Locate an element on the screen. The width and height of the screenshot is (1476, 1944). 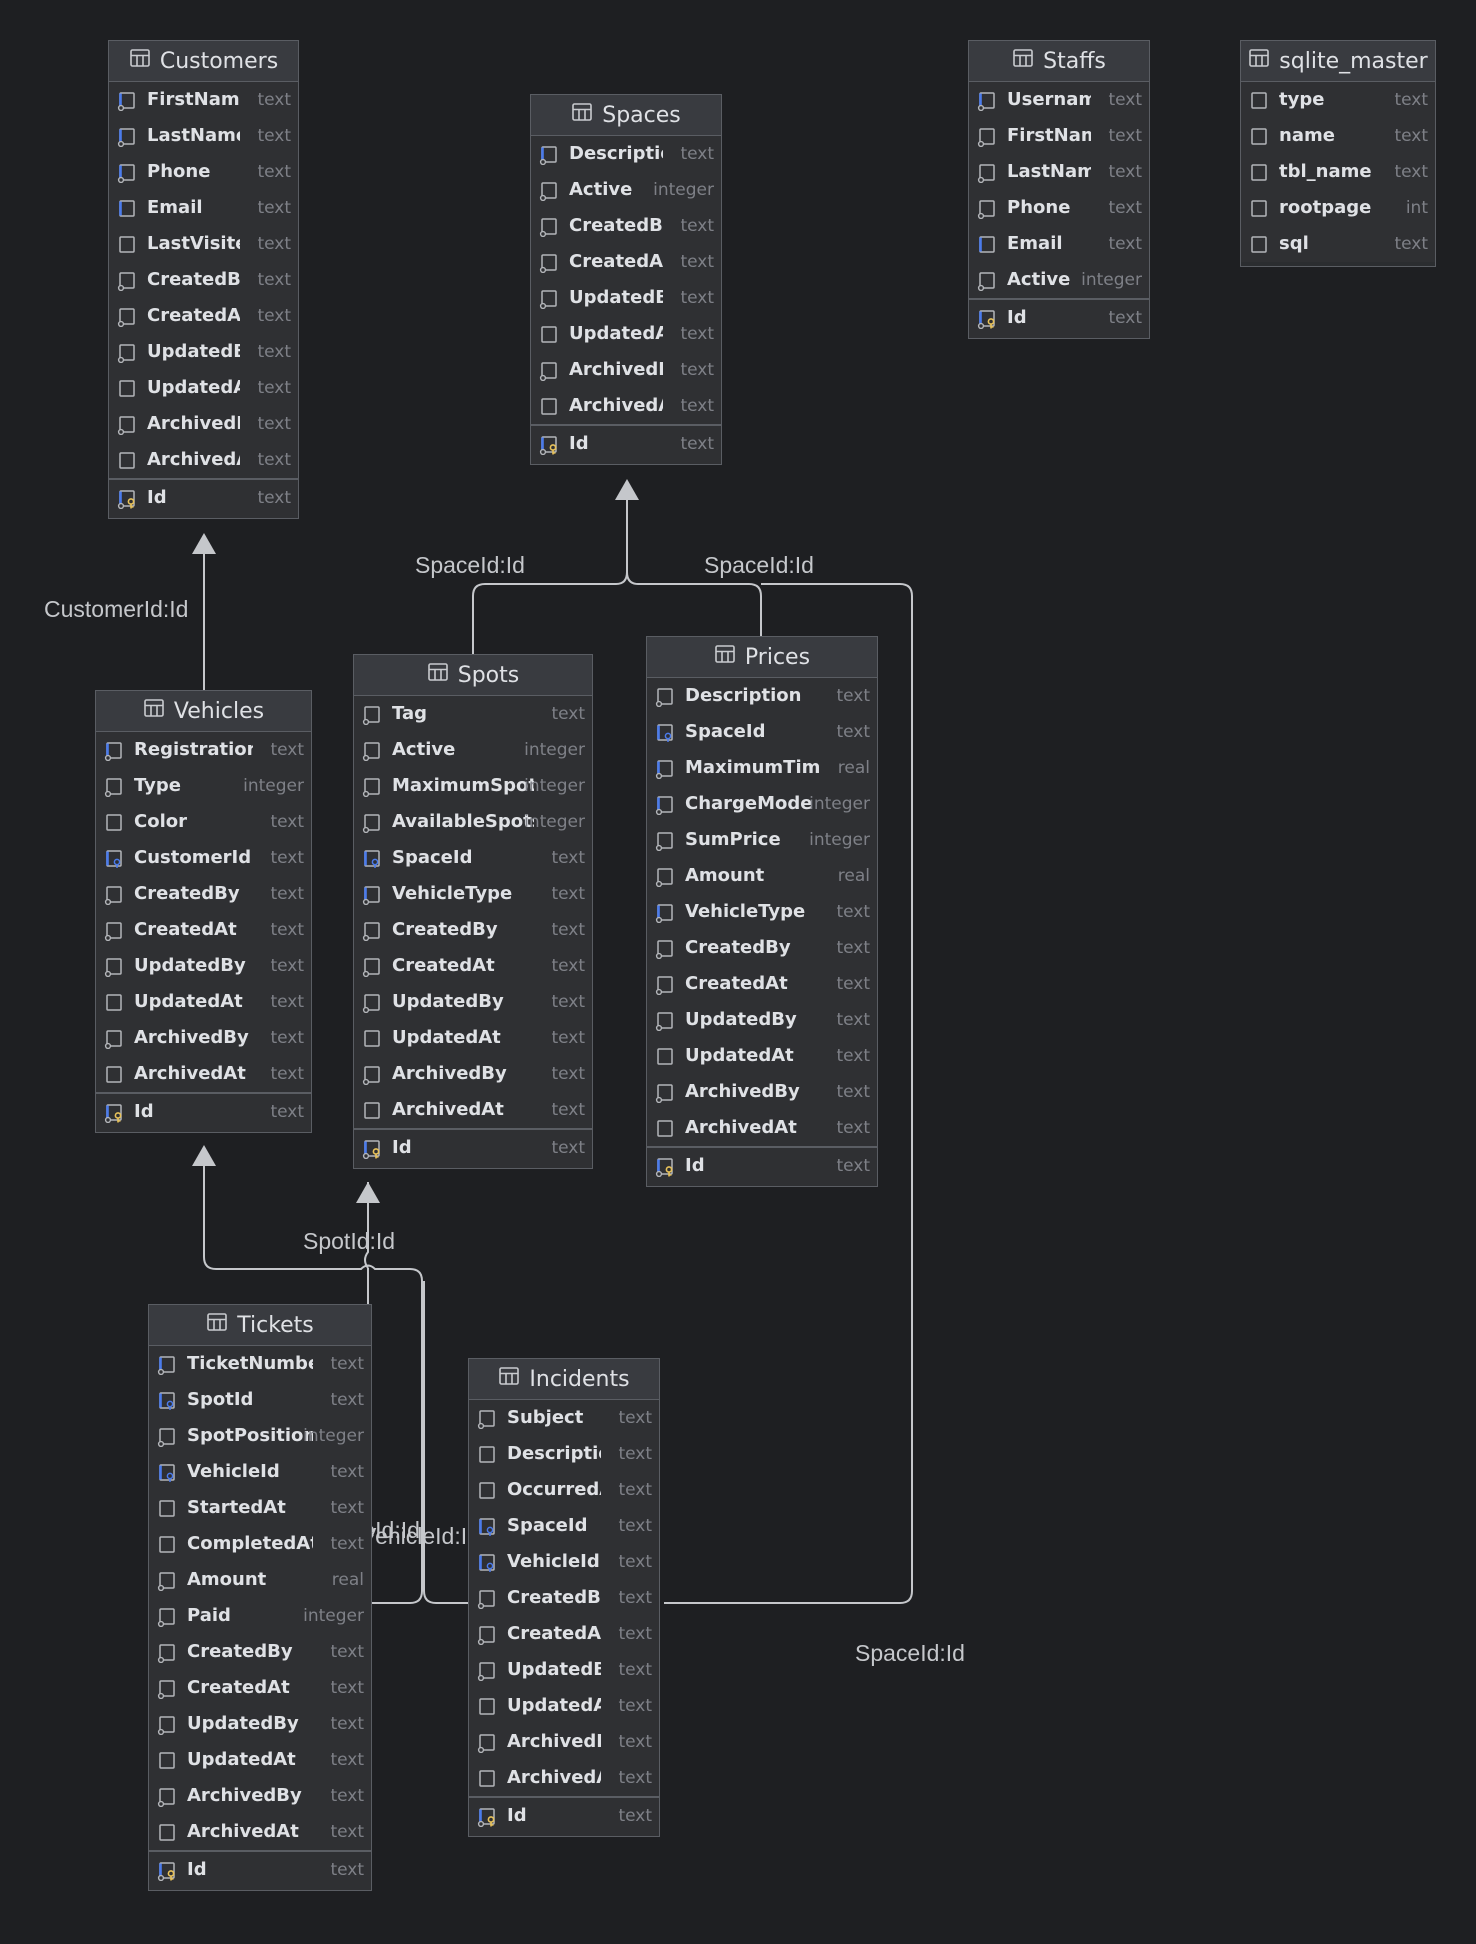
column-row: Username text is located at coordinates (1059, 100).